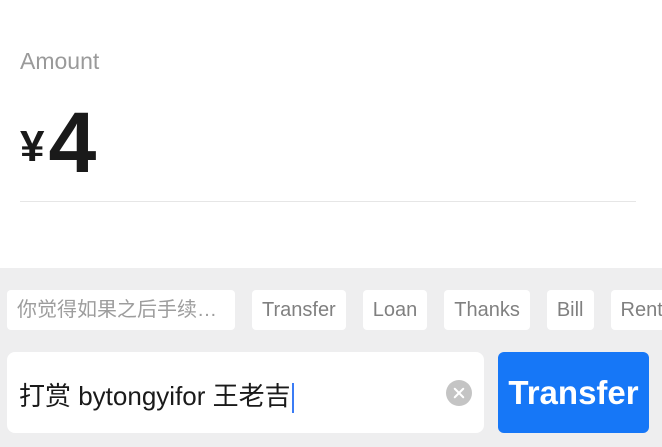 The image size is (662, 447). What do you see at coordinates (32, 146) in the screenshot?
I see `currency-symbol: ¥` at bounding box center [32, 146].